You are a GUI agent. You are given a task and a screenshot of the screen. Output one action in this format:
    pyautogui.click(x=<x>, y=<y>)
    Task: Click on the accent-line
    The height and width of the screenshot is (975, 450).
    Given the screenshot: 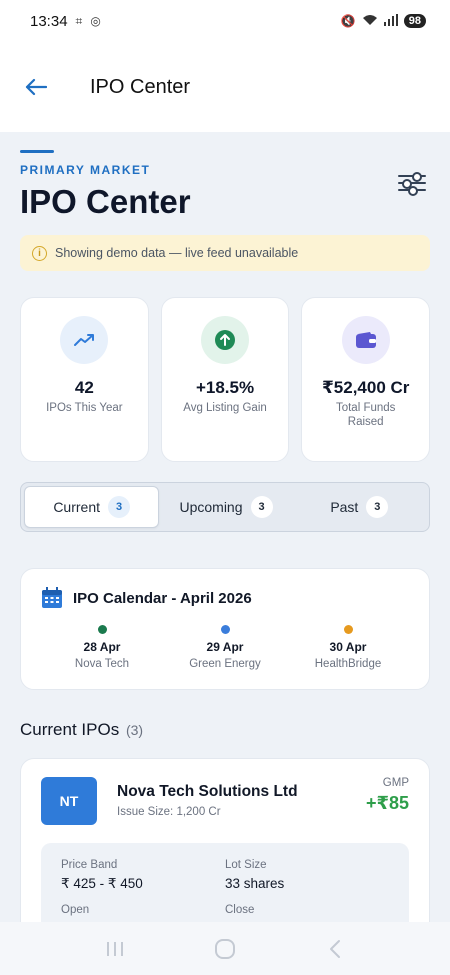 What is the action you would take?
    pyautogui.click(x=37, y=151)
    